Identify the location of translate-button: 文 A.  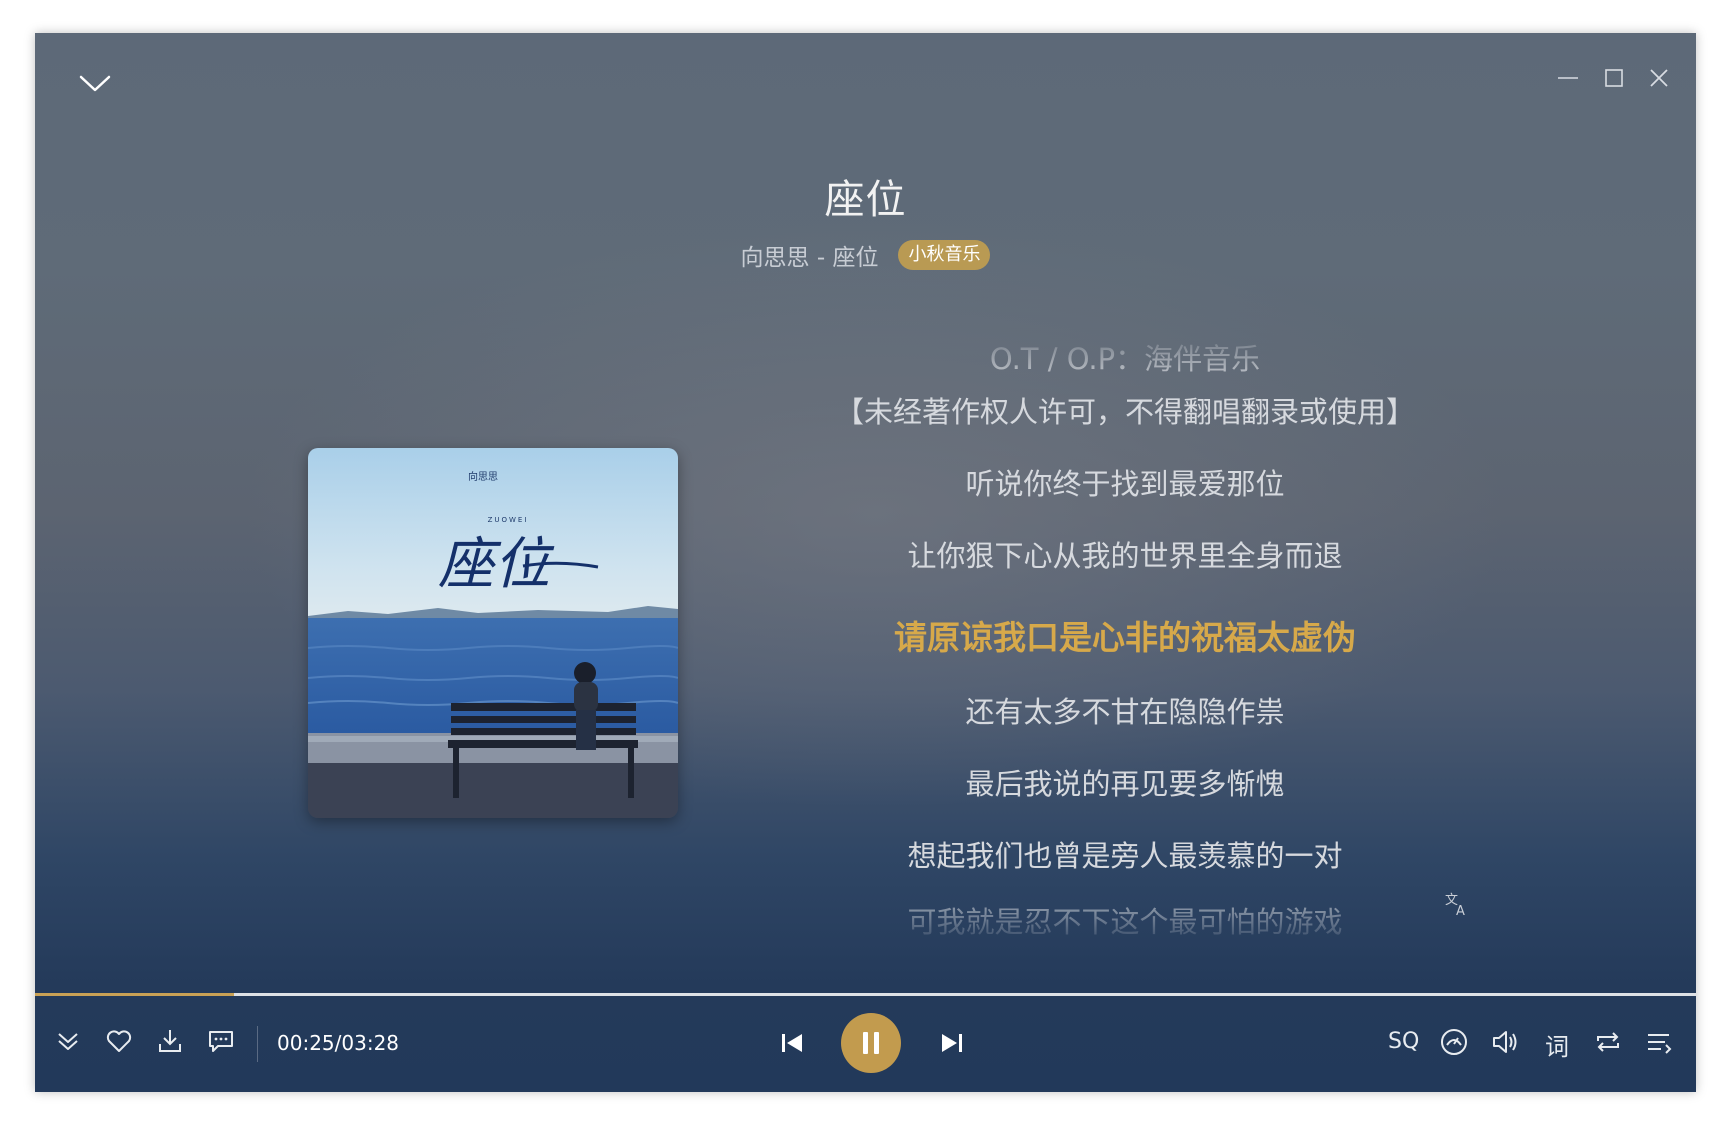
(1457, 904).